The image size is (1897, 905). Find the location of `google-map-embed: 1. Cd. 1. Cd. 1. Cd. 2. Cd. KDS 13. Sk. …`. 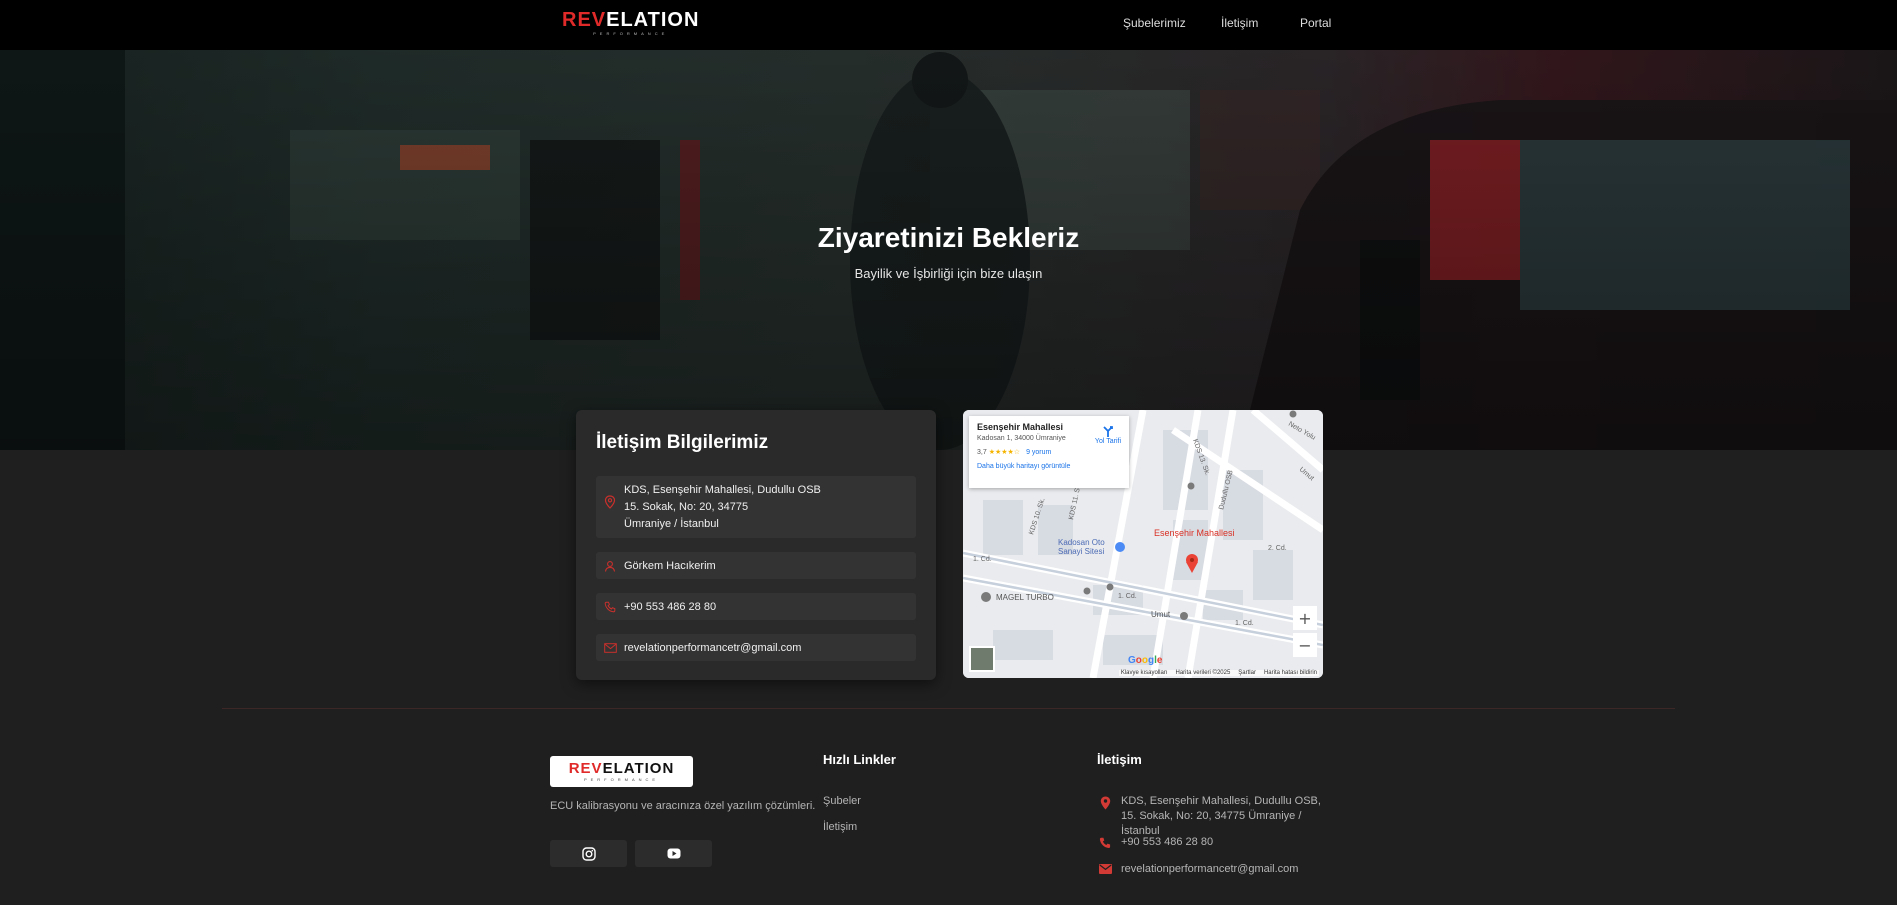

google-map-embed: 1. Cd. 1. Cd. 1. Cd. 2. Cd. KDS 13. Sk. … is located at coordinates (1143, 544).